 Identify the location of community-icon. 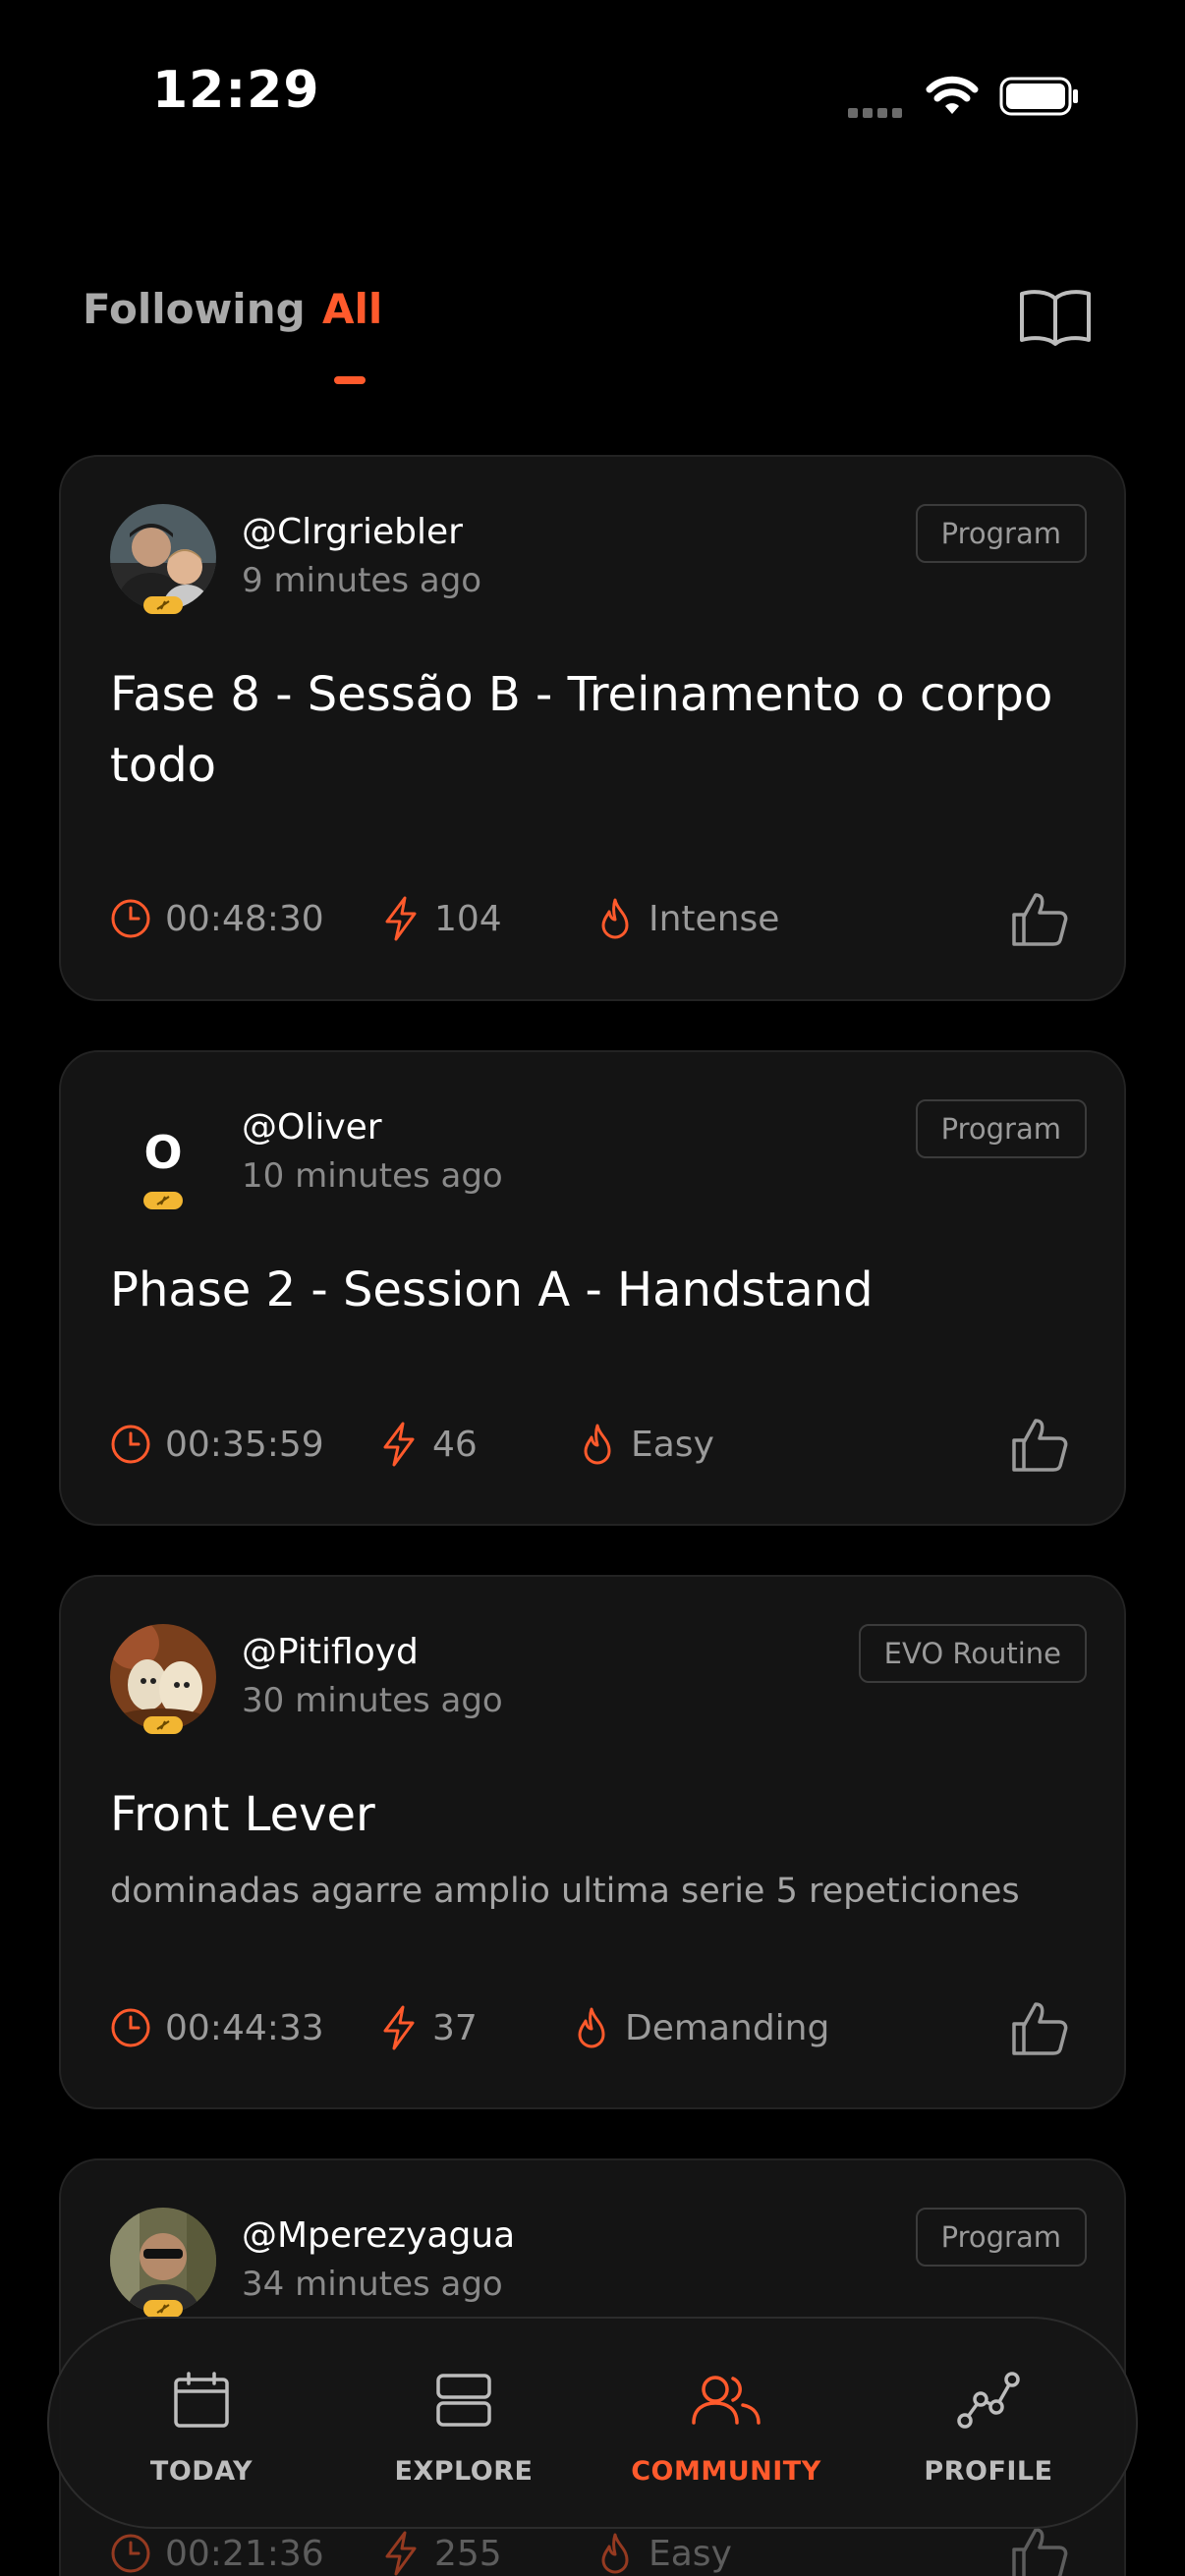
(726, 2400).